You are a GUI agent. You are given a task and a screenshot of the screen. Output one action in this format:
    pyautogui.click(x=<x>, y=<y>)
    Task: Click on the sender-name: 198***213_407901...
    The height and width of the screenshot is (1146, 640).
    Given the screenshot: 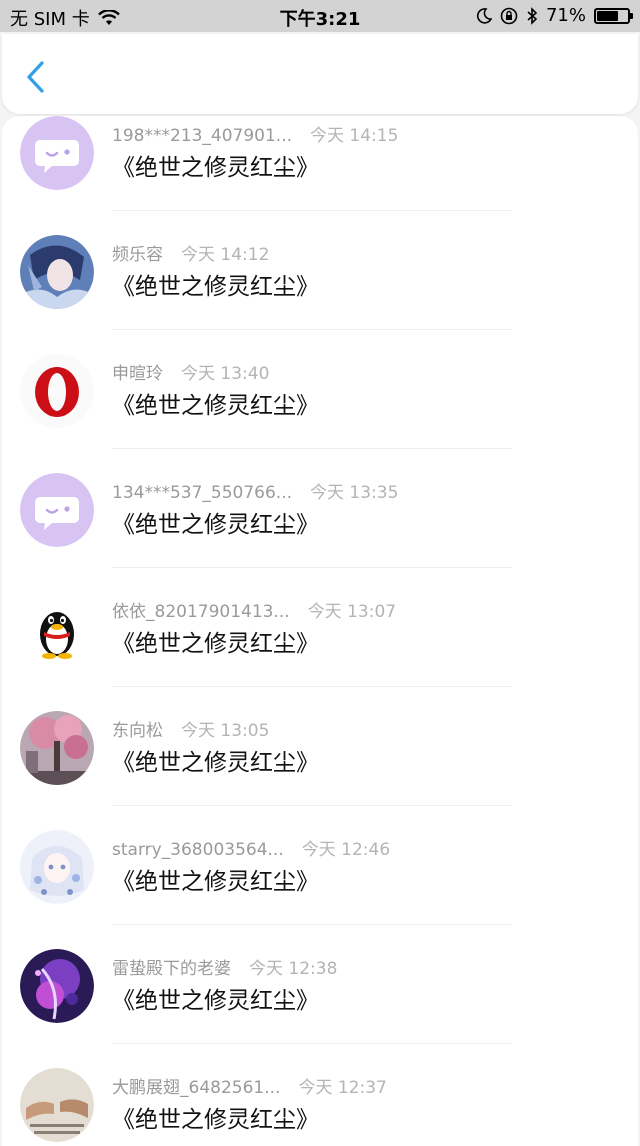 What is the action you would take?
    pyautogui.click(x=202, y=136)
    